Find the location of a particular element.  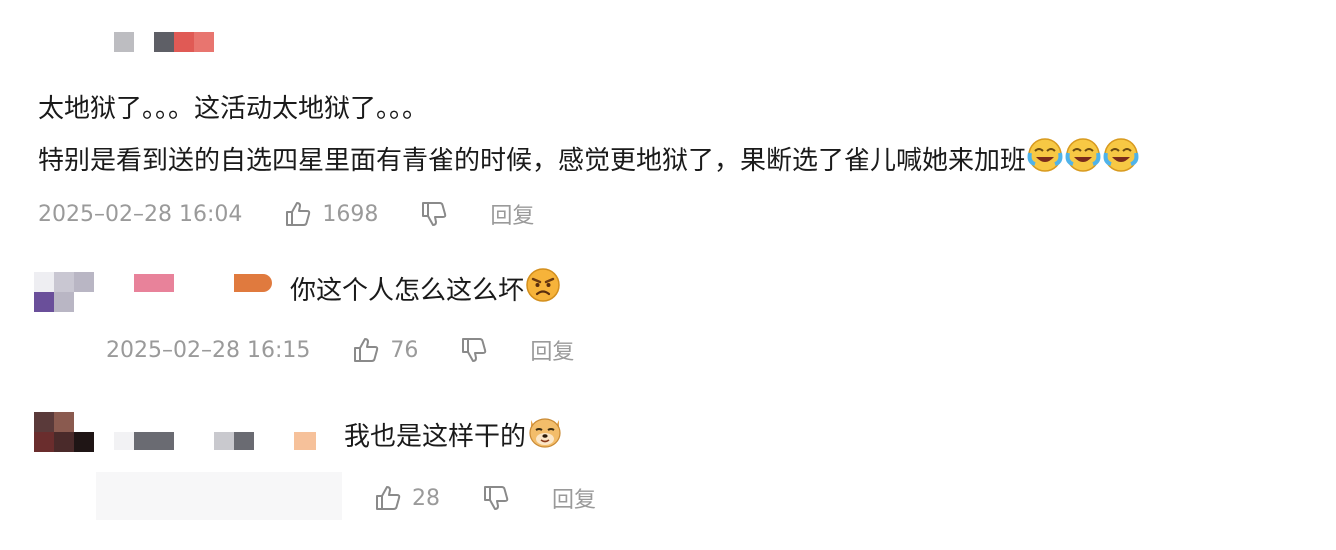

main-comment-line-2-text: 特别是看到送的自选四星里面有青雀的时候，感觉更地狱了，果断选了雀儿喊她来加班 is located at coordinates (532, 161).